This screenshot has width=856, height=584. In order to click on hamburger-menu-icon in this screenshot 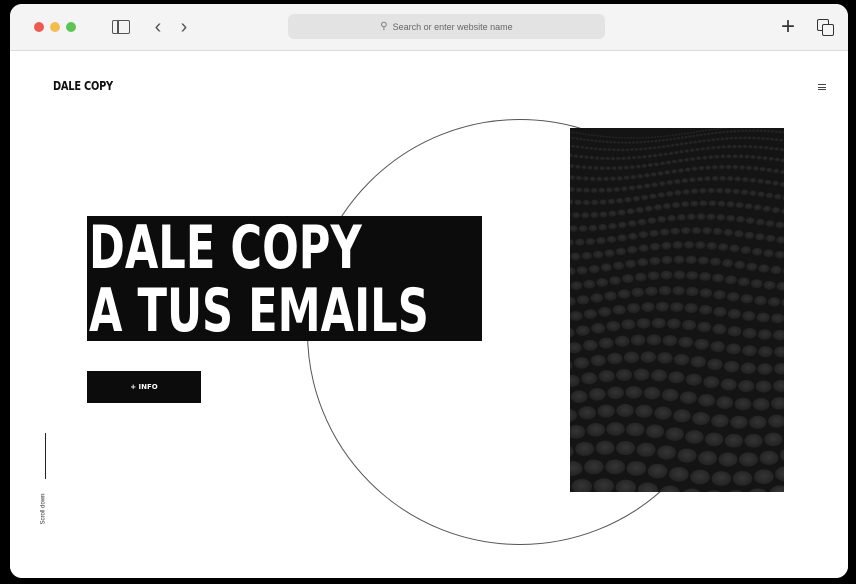, I will do `click(822, 87)`.